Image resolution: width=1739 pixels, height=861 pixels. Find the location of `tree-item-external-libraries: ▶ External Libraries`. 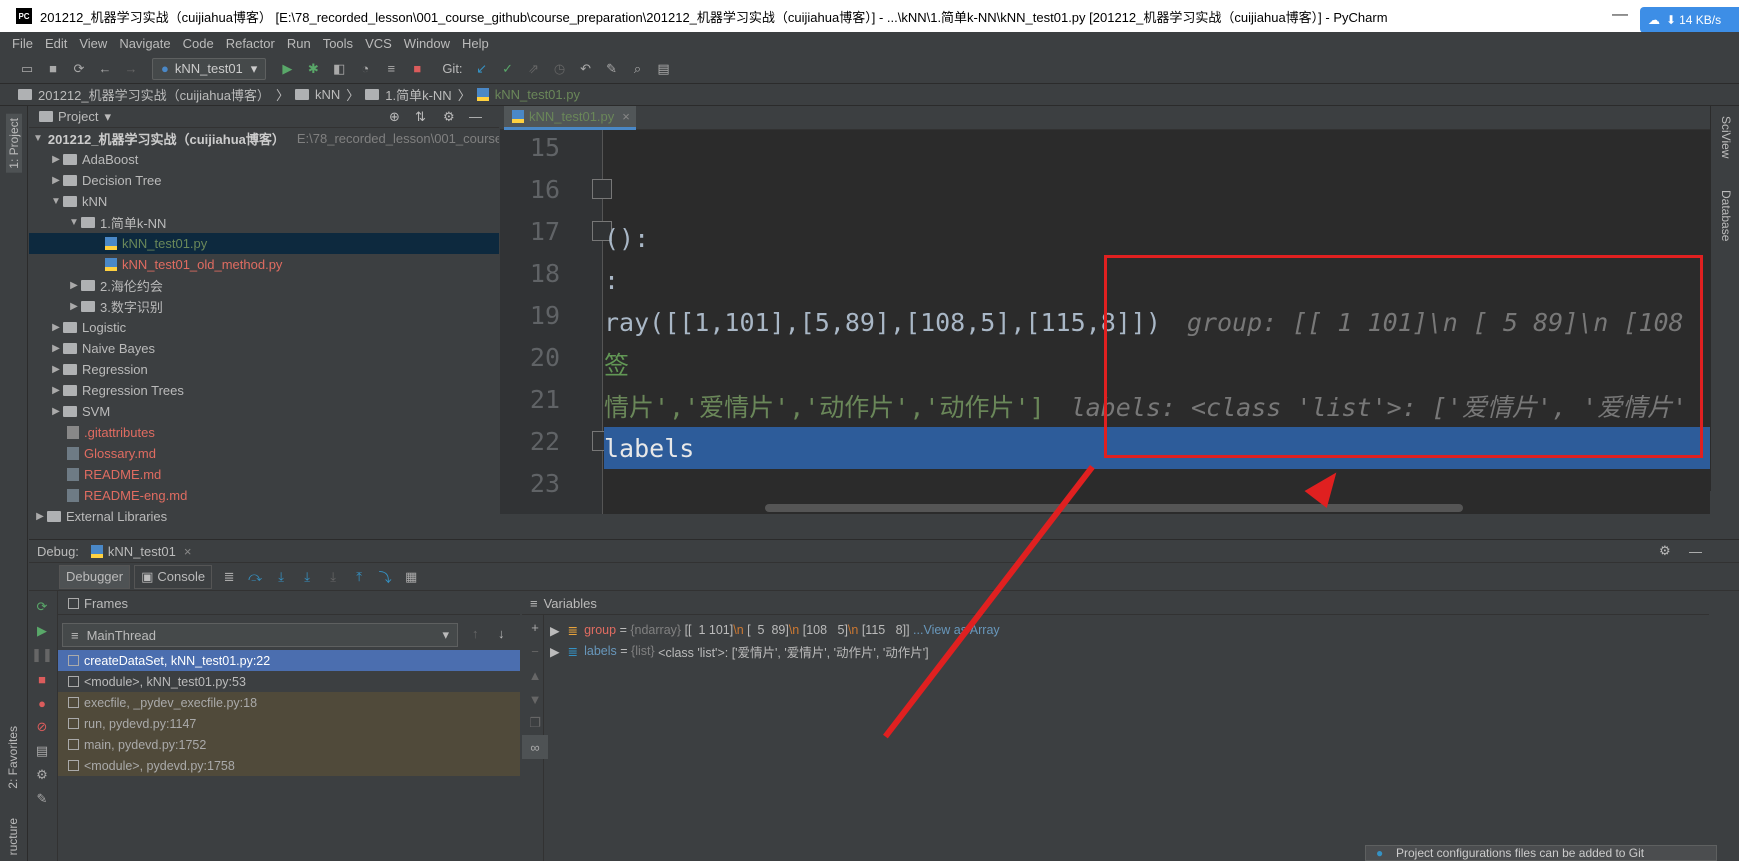

tree-item-external-libraries: ▶ External Libraries is located at coordinates (264, 516).